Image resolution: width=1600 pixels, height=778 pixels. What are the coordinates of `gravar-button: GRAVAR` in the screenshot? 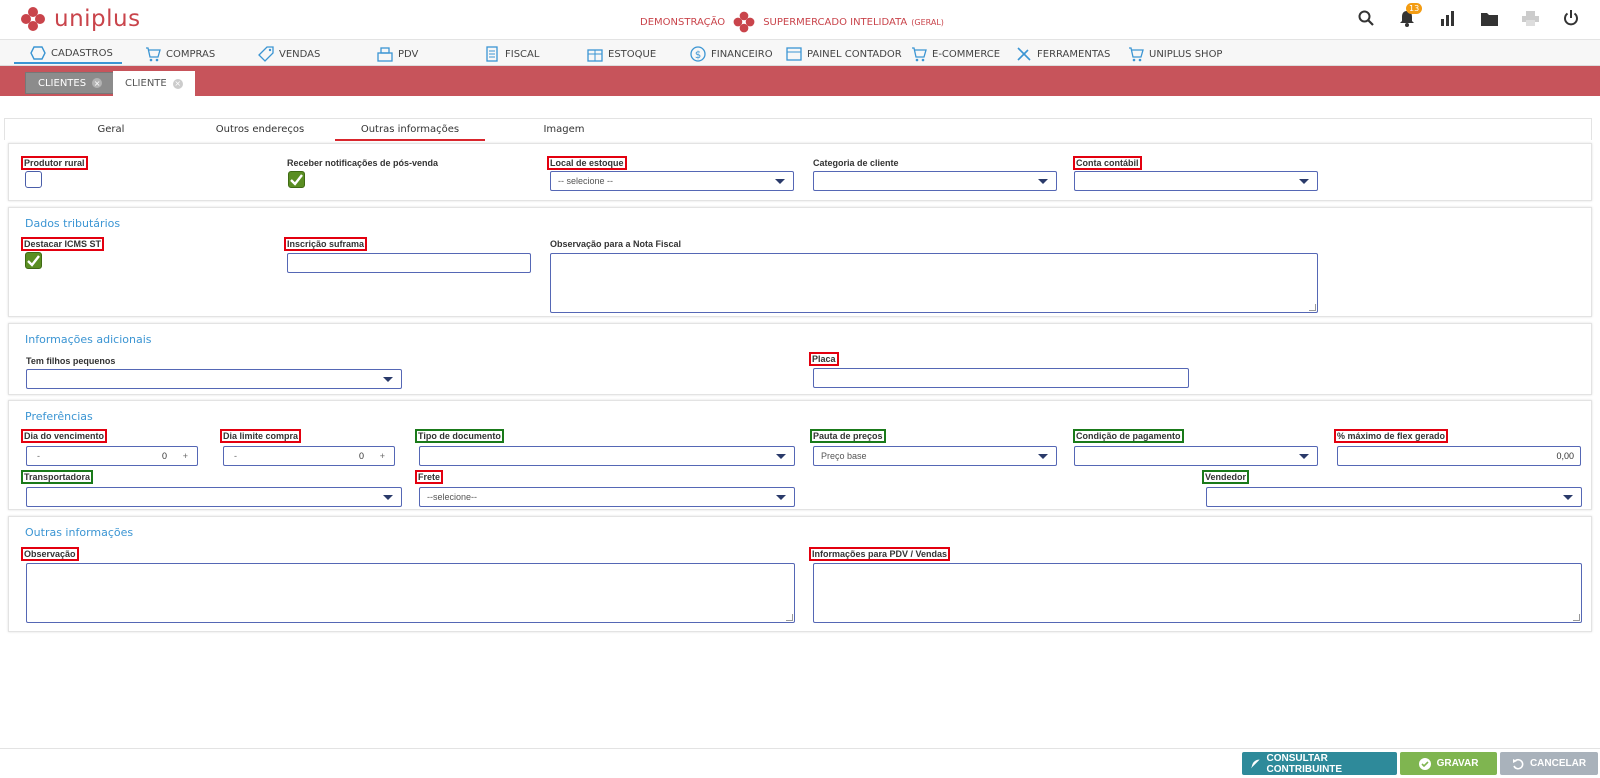 It's located at (1448, 763).